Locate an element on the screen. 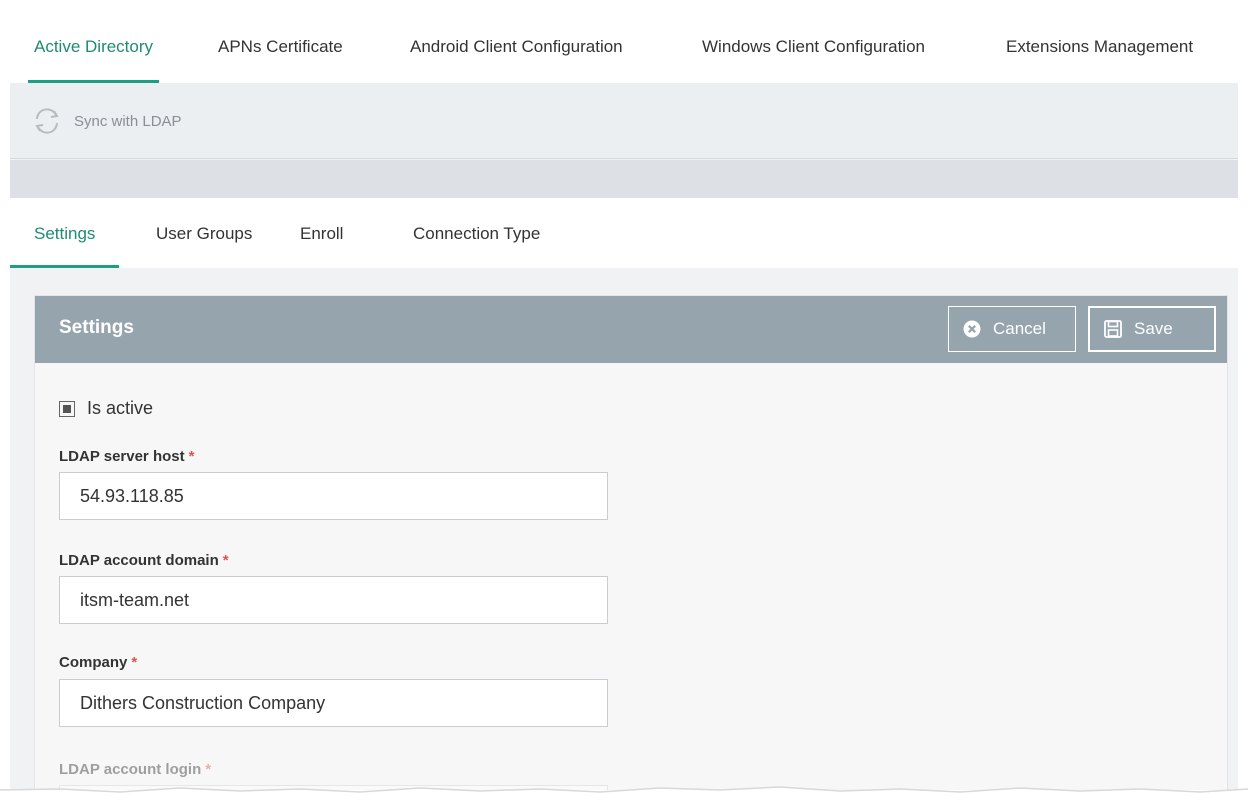 This screenshot has height=801, width=1248. tab-enroll: Enroll is located at coordinates (321, 233).